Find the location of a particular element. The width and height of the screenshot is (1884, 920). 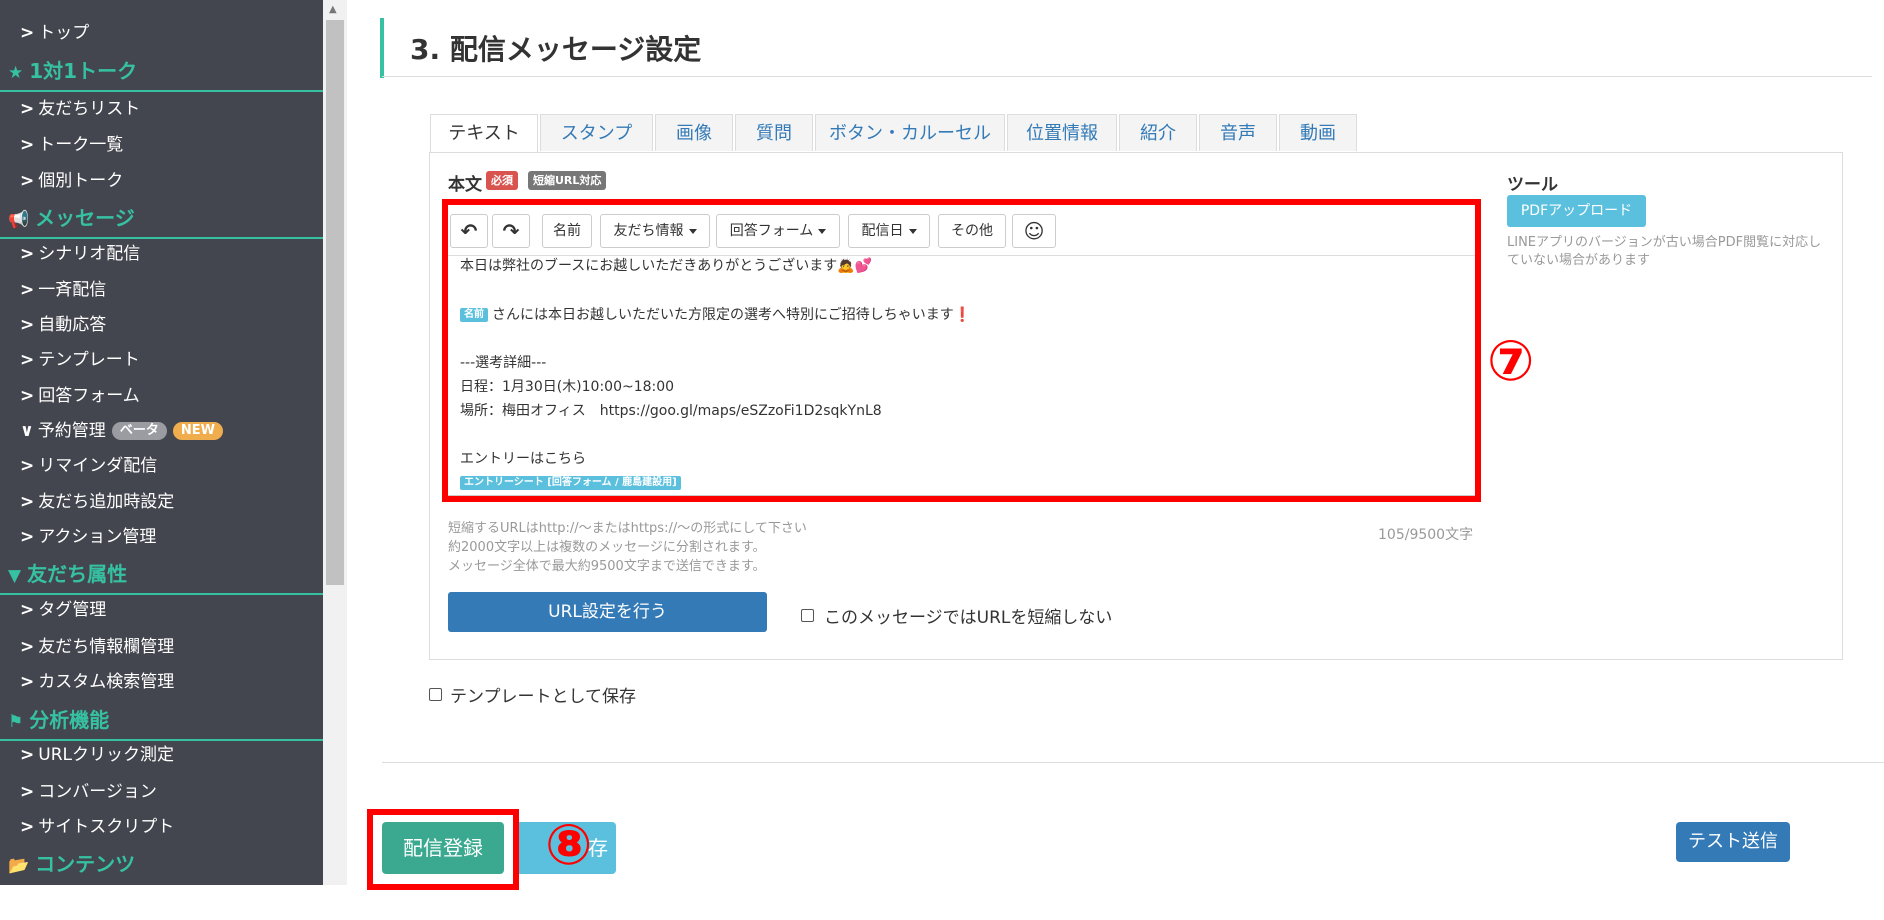

annotation-number-8: ⑧ is located at coordinates (569, 845).